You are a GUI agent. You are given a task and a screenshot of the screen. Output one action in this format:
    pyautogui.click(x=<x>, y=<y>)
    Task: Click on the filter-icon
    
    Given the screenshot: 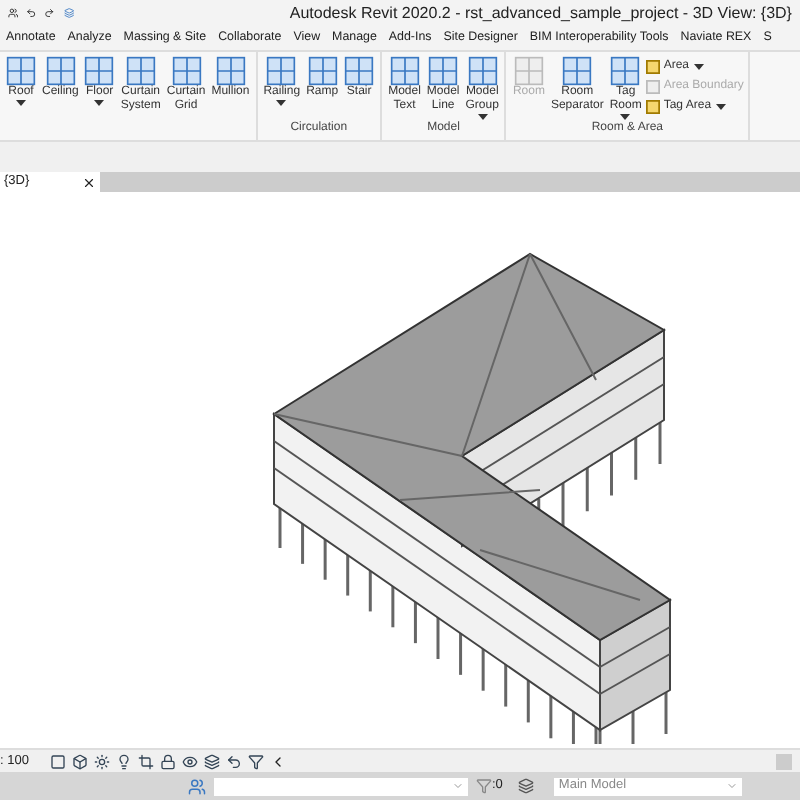 What is the action you would take?
    pyautogui.click(x=256, y=761)
    